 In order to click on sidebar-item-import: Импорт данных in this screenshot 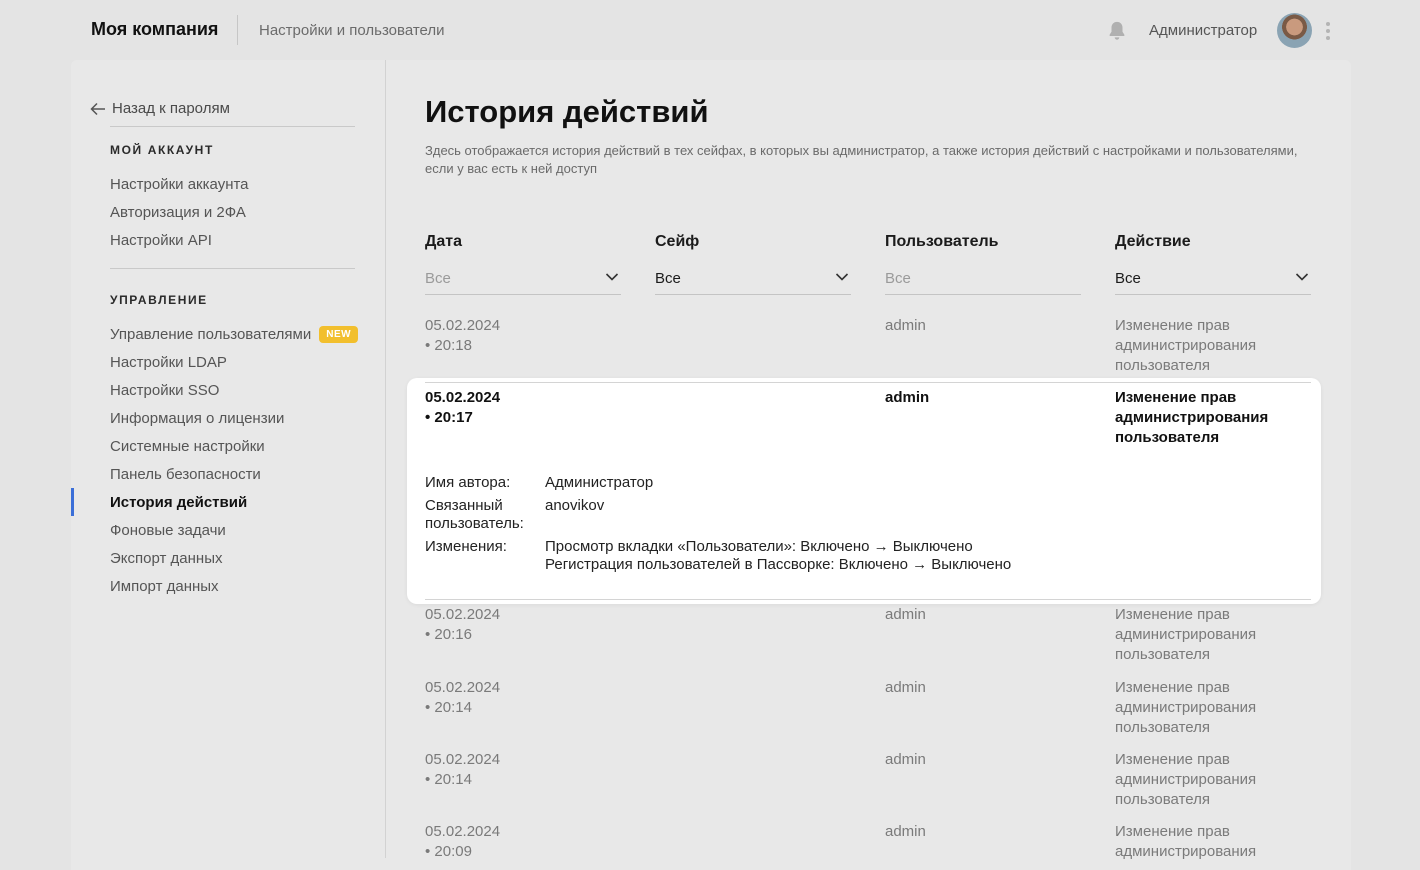, I will do `click(164, 586)`.